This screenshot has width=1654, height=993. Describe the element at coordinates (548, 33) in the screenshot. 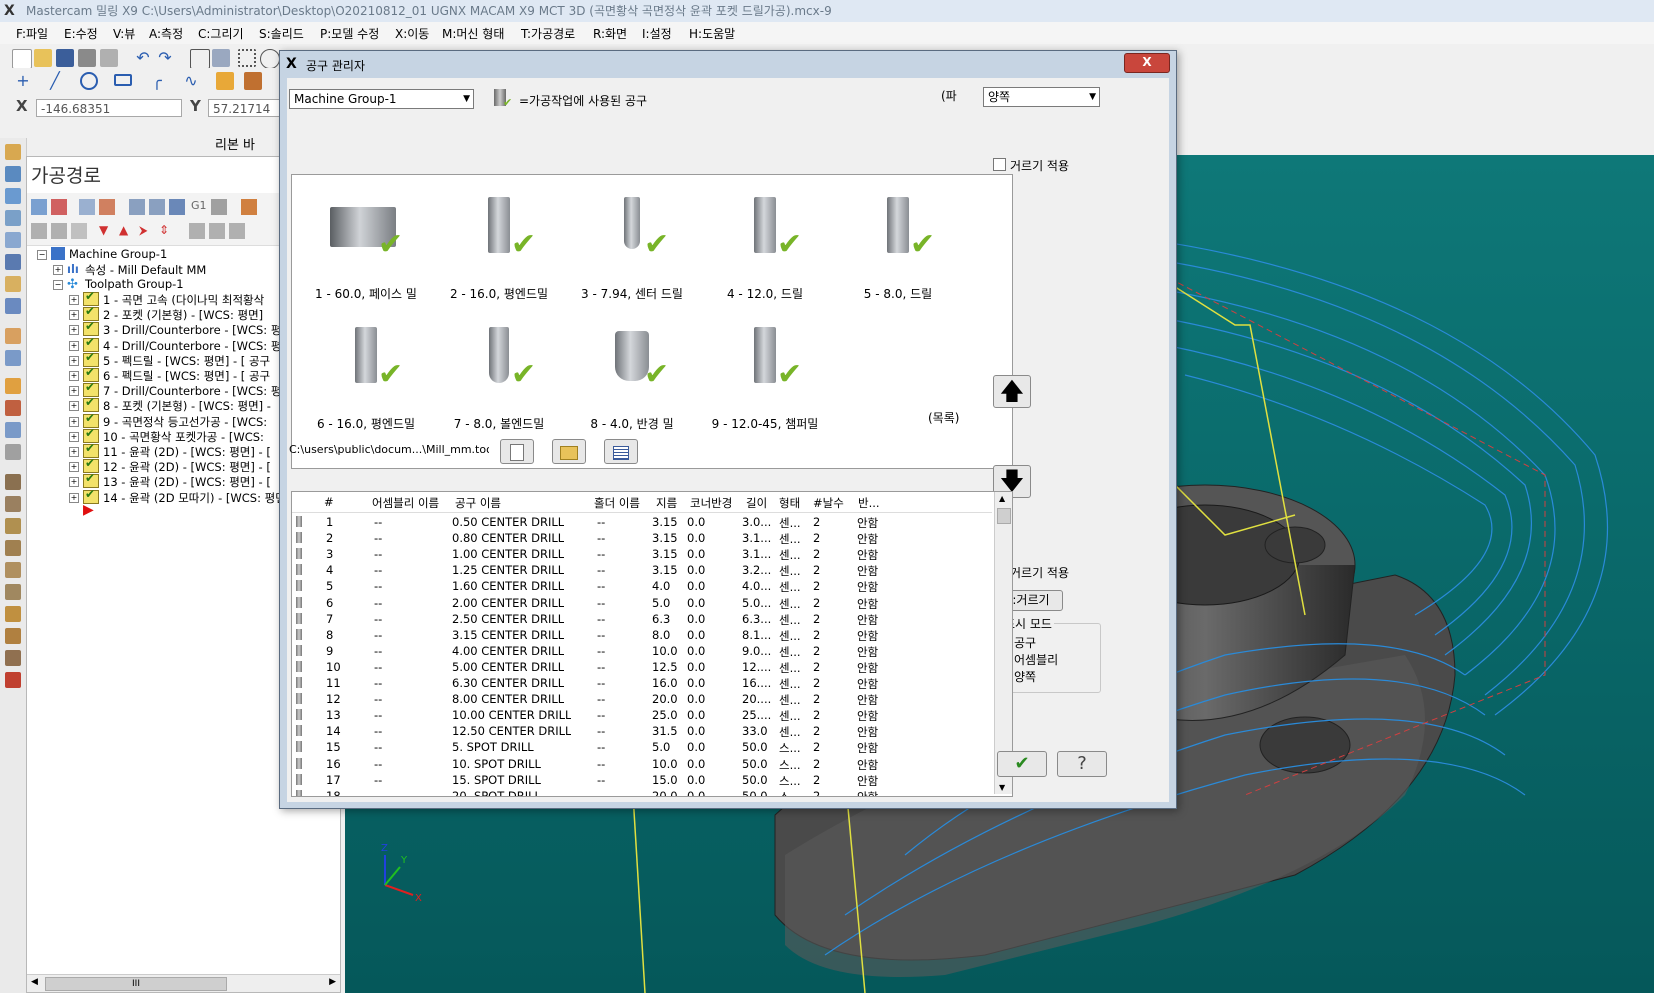

I see `menu-toolpaths: T:가공경로` at that location.